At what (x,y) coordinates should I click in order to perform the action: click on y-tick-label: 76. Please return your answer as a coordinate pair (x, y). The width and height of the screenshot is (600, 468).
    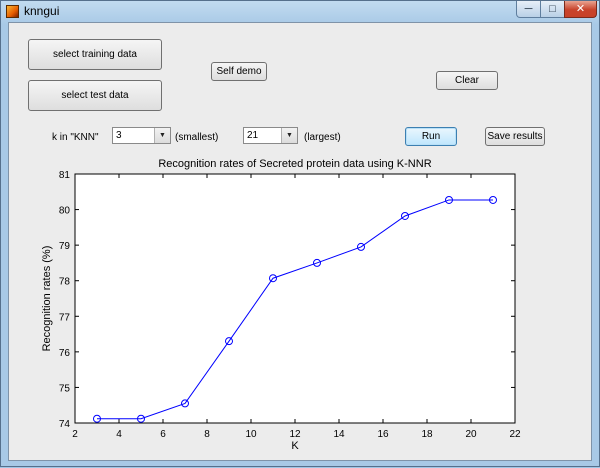
    Looking at the image, I should click on (65, 353).